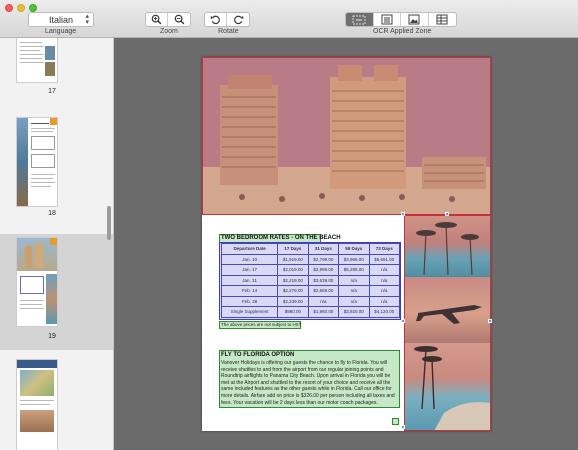 This screenshot has height=450, width=578. I want to click on zoom-in-button, so click(157, 19).